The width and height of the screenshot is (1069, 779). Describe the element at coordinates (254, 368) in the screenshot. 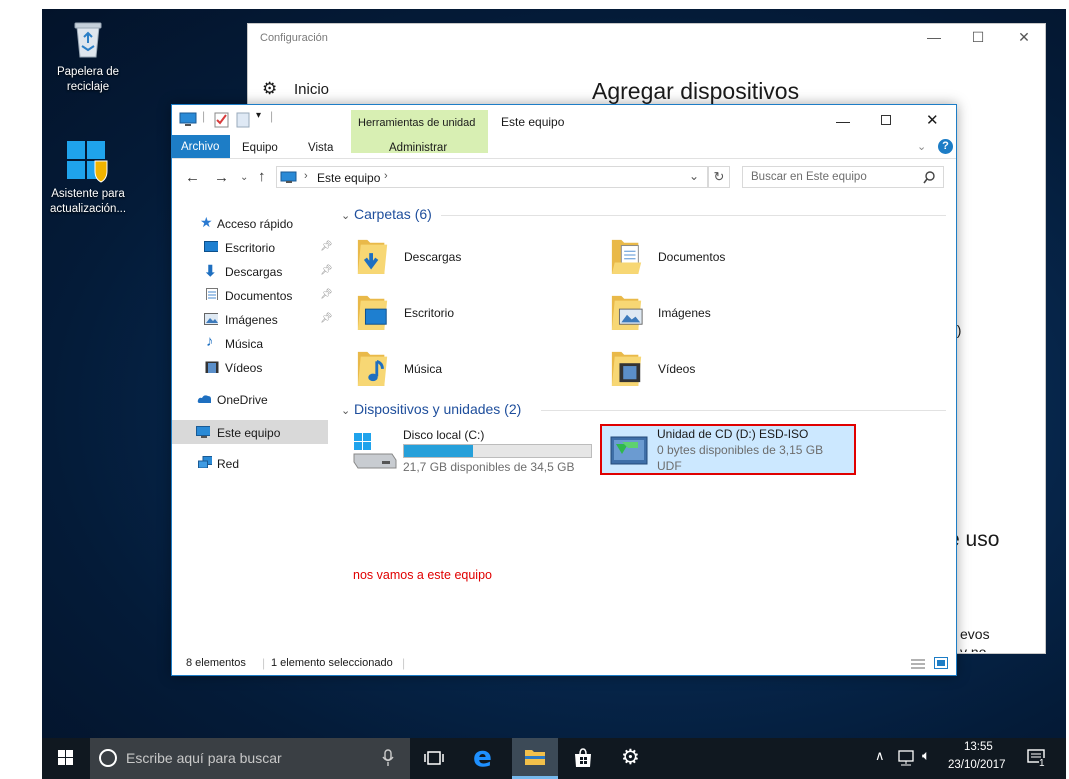

I see `nav-videos: Vídeos` at that location.